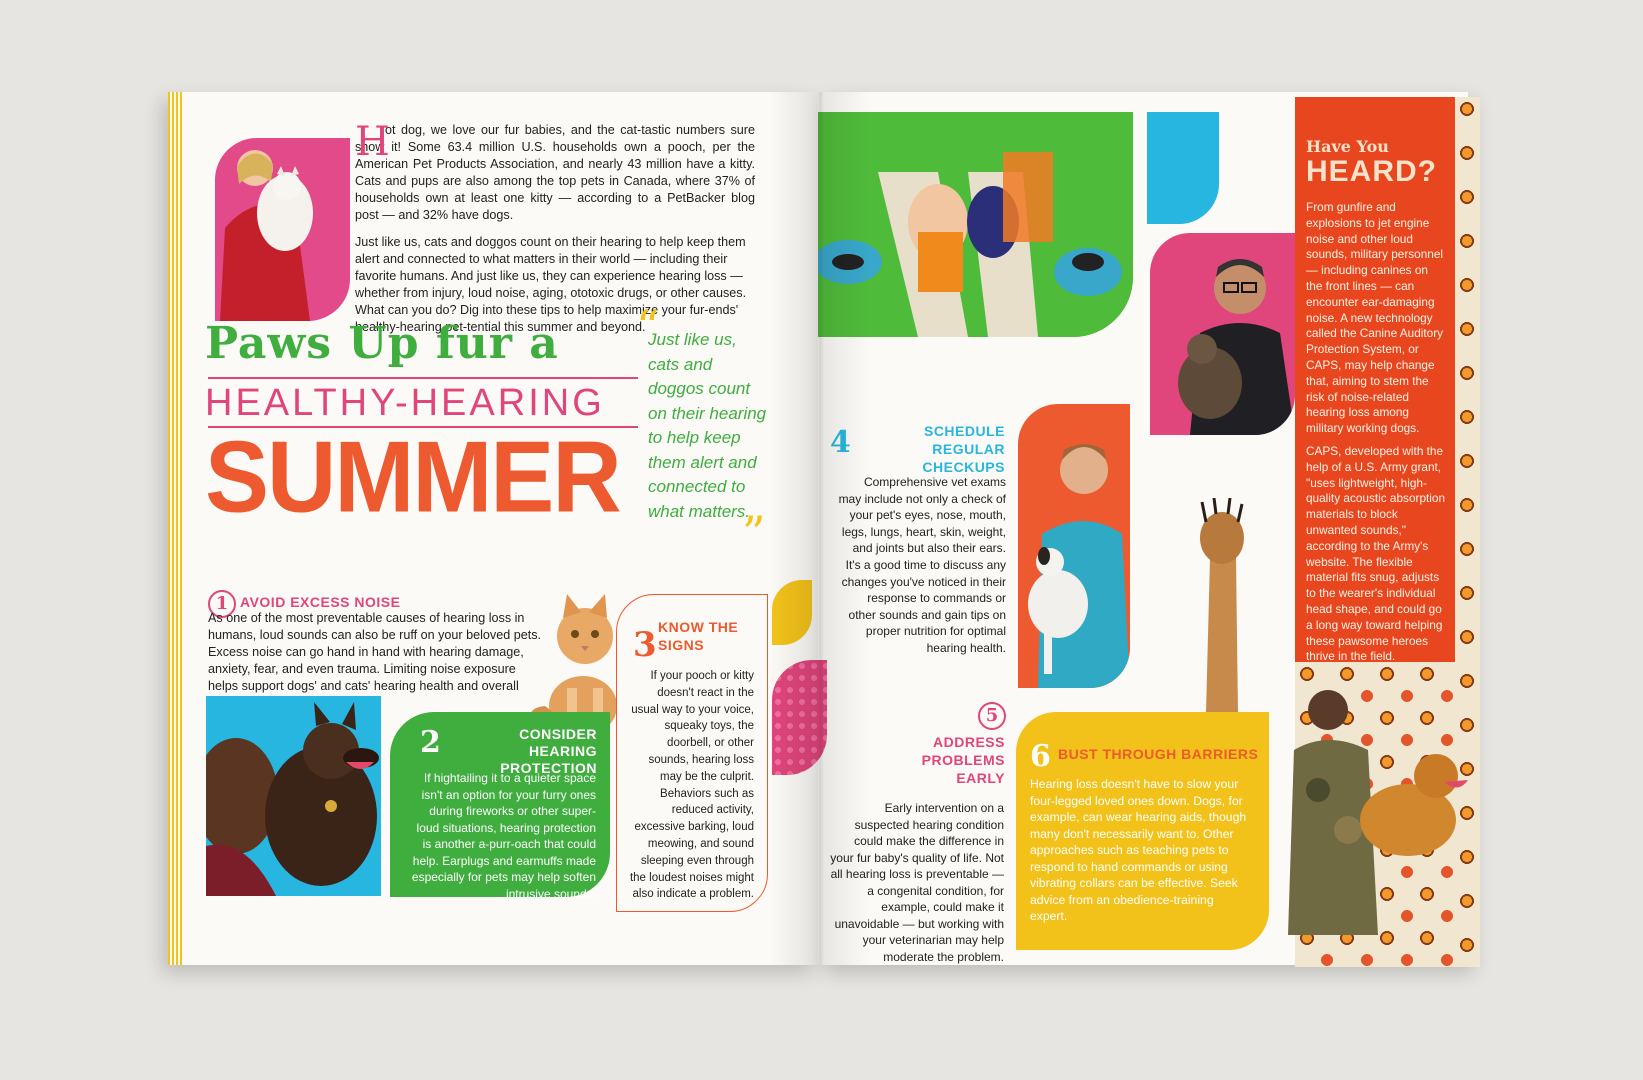 This screenshot has height=1080, width=1643. Describe the element at coordinates (430, 742) in the screenshot. I see `tip-2-number: 2` at that location.